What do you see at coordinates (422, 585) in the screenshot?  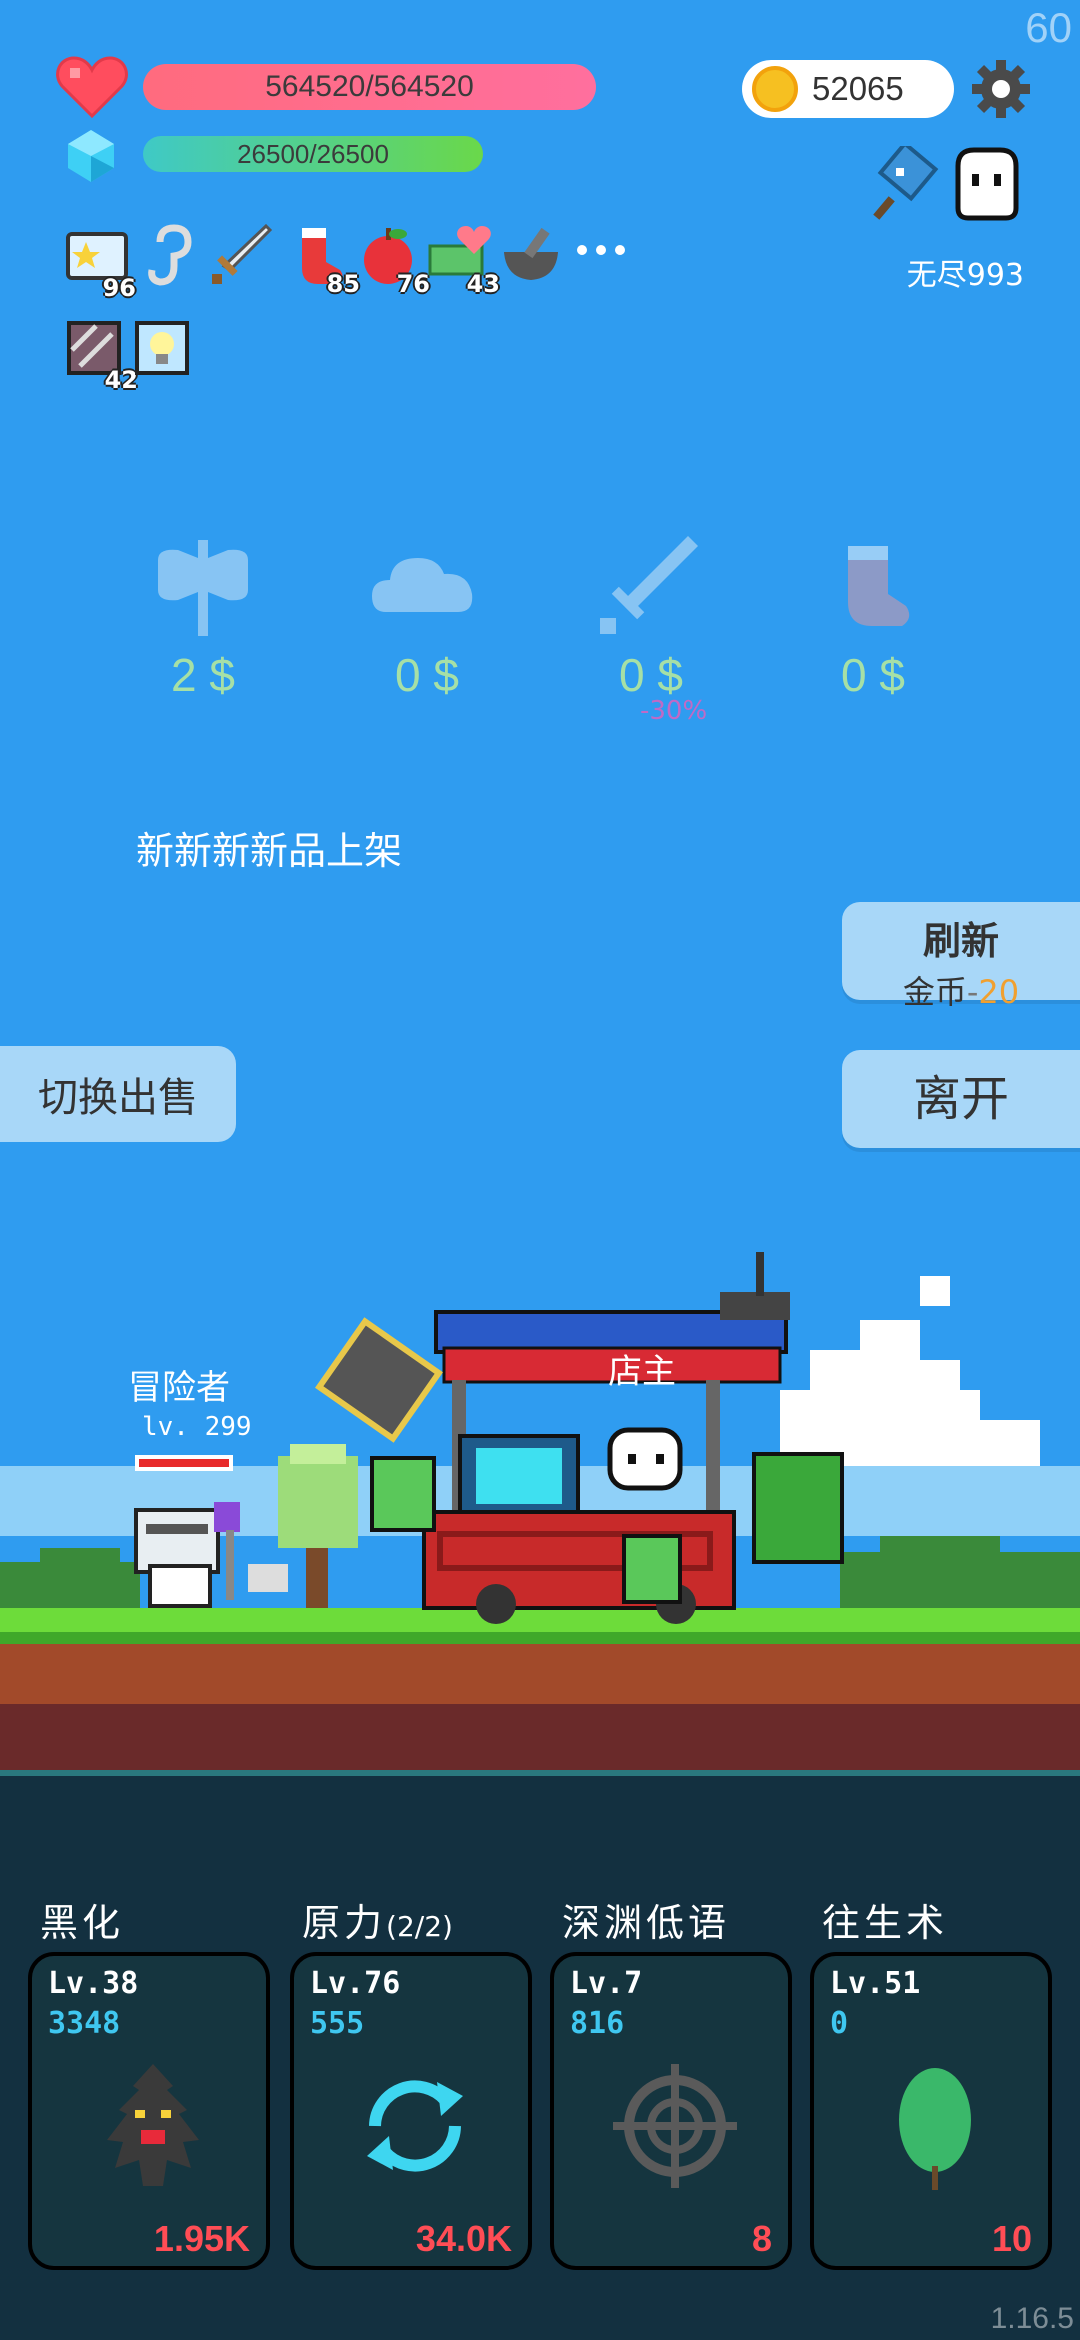 I see `cloud-icon` at bounding box center [422, 585].